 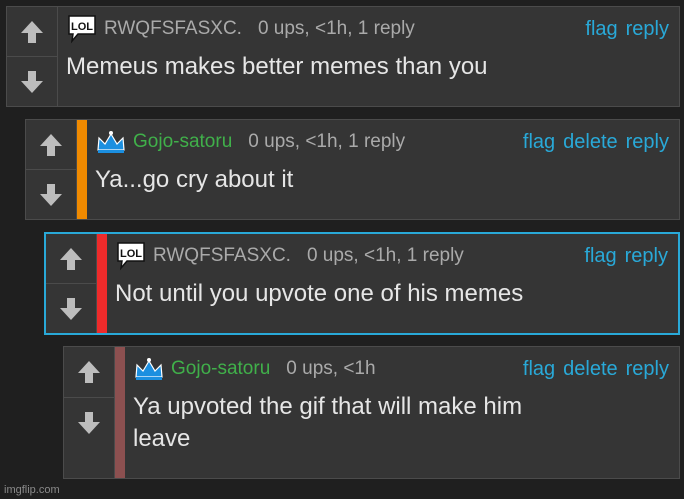 I want to click on comment-text-line: Ya upvoted the gif that will make him, so click(x=328, y=406).